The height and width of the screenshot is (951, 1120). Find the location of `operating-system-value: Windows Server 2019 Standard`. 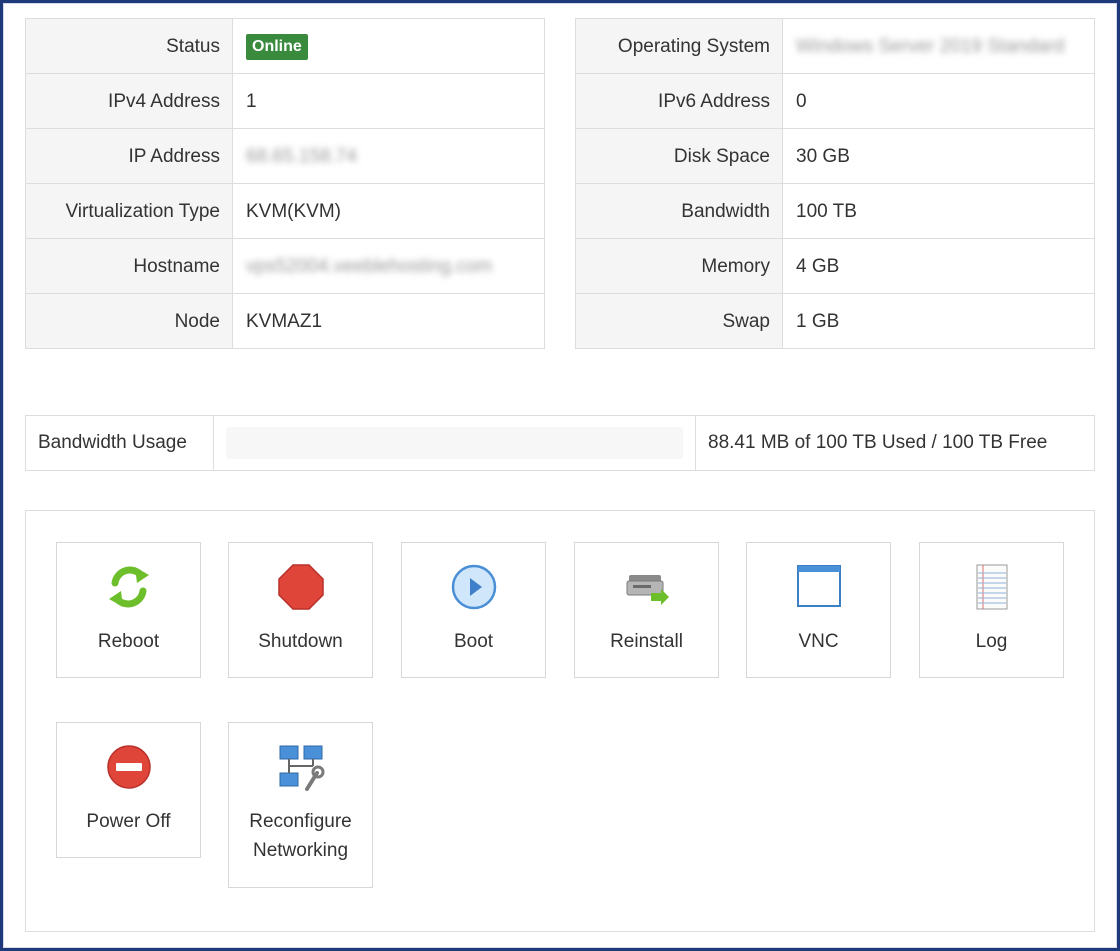

operating-system-value: Windows Server 2019 Standard is located at coordinates (930, 46).